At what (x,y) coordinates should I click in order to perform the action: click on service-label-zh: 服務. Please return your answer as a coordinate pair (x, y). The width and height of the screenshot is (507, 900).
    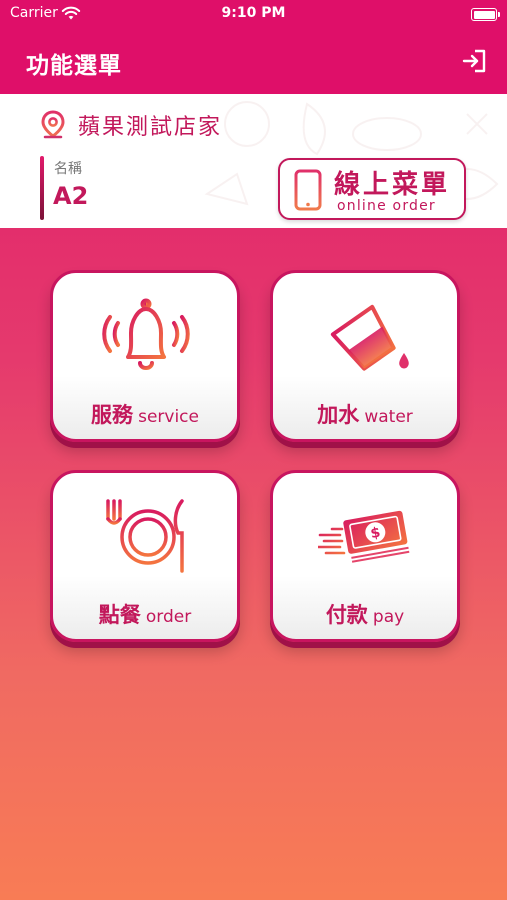
    Looking at the image, I should click on (112, 415).